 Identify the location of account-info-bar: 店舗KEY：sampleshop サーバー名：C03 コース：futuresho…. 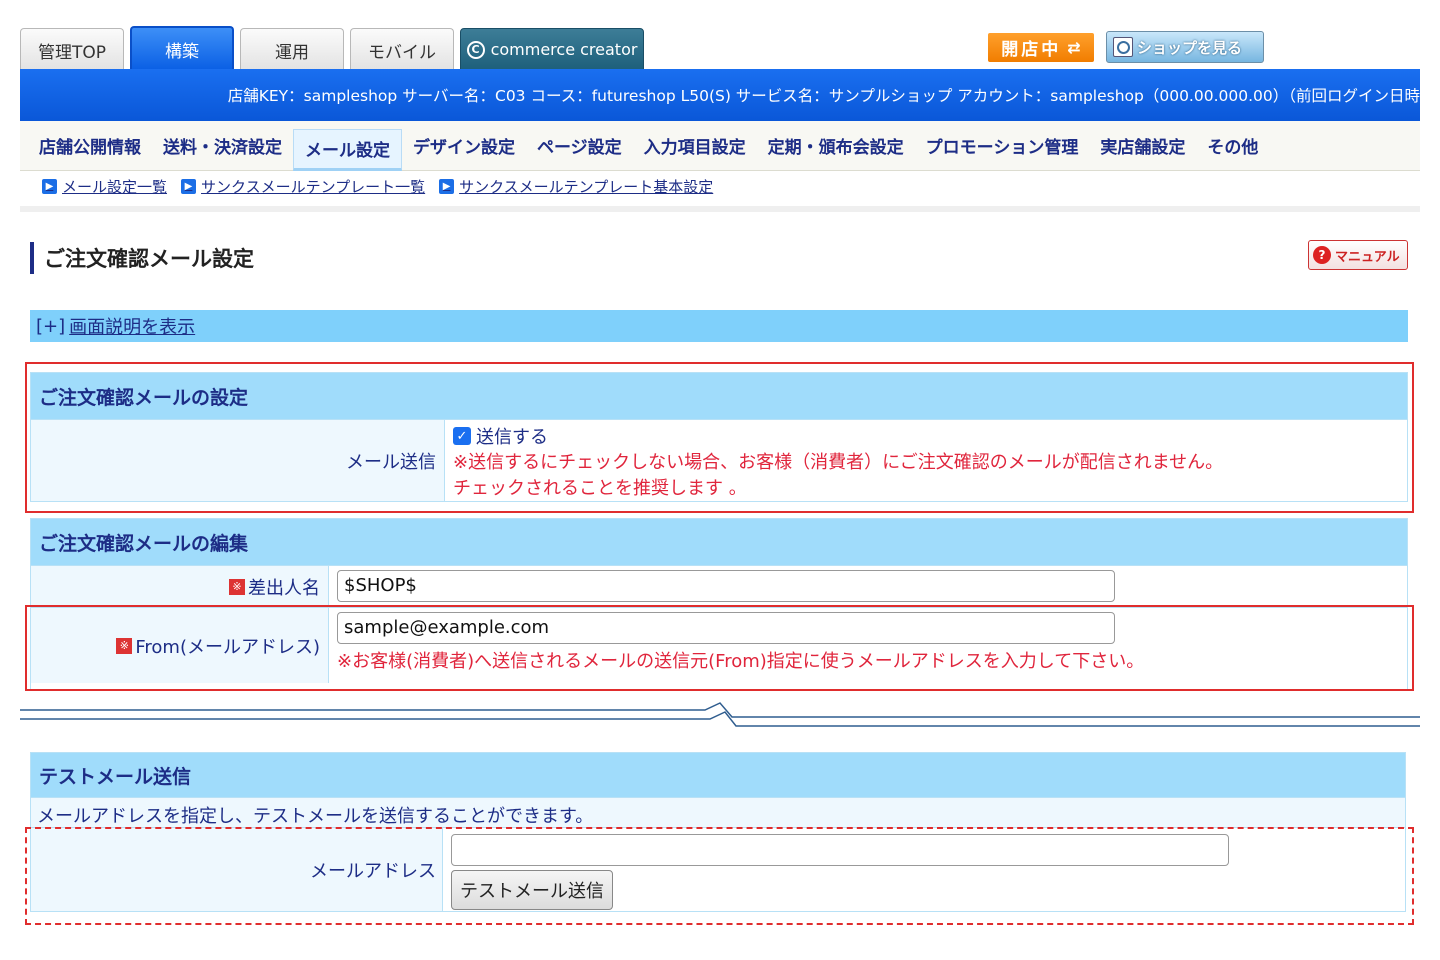
(720, 95).